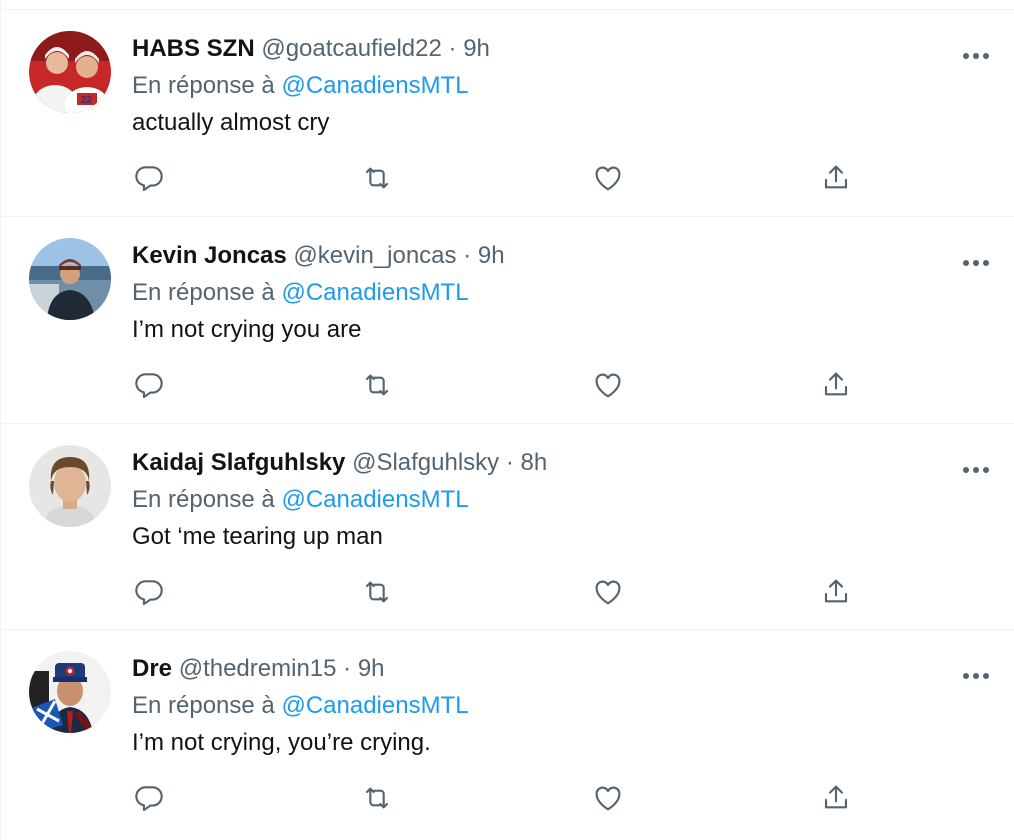  Describe the element at coordinates (247, 329) in the screenshot. I see `tweet-text: I’m not crying you are` at that location.